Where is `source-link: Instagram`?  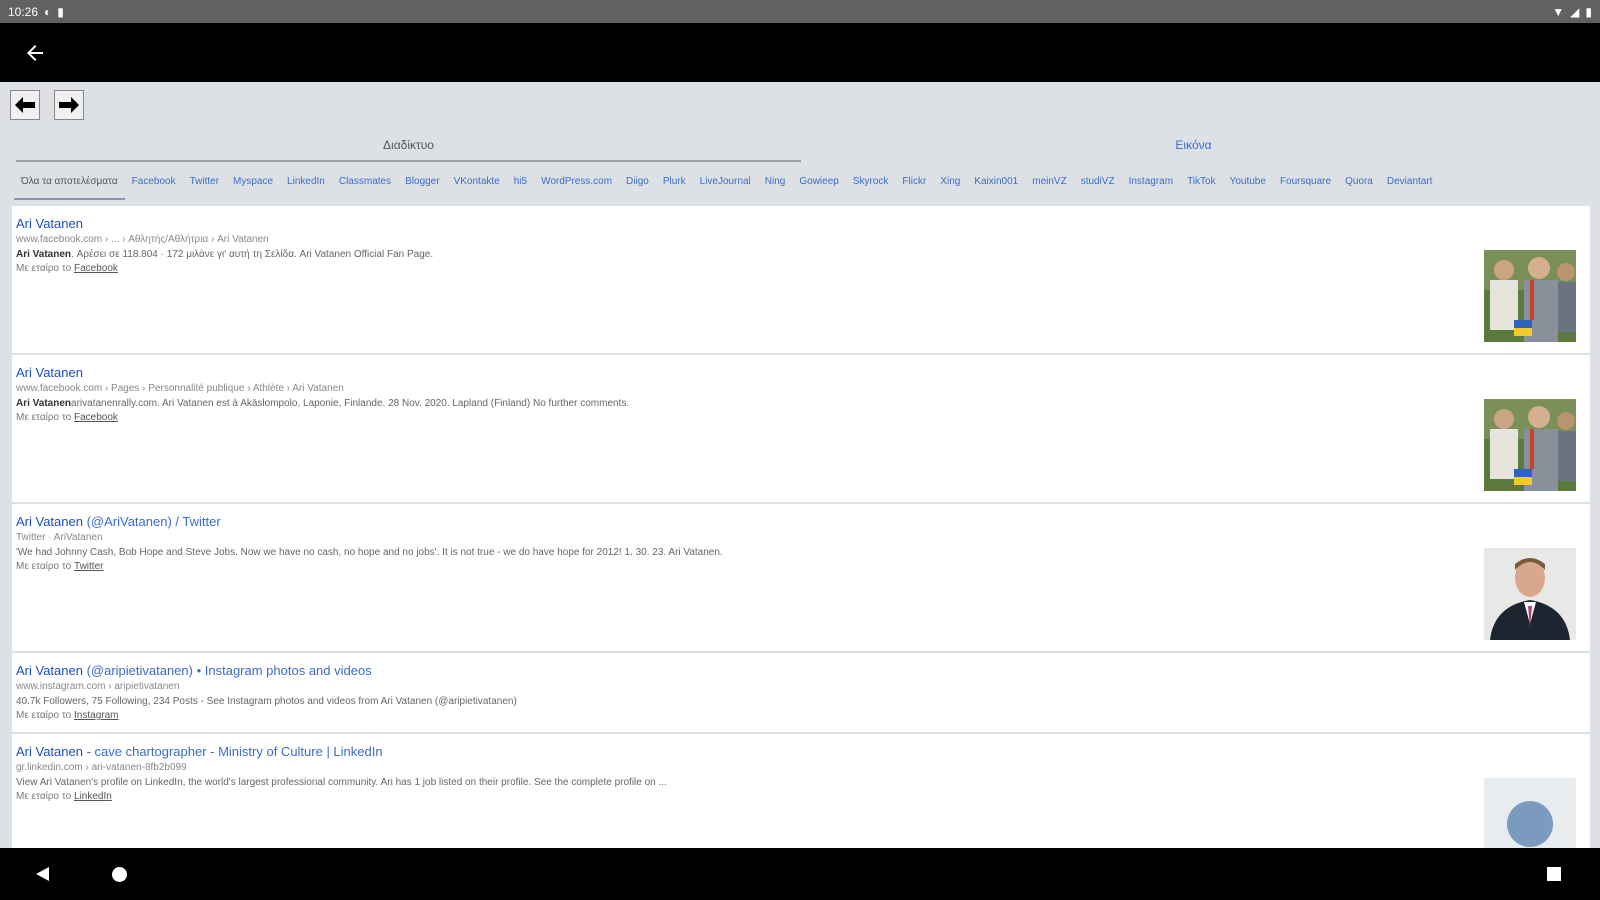
source-link: Instagram is located at coordinates (96, 715).